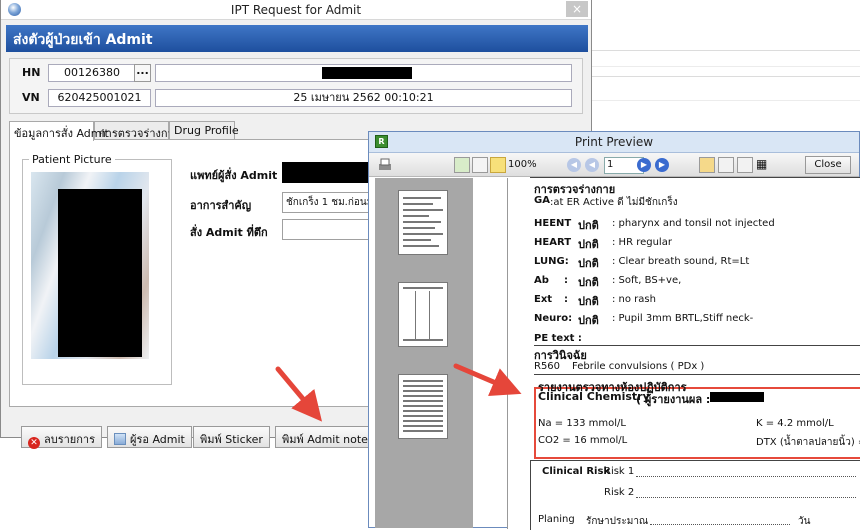 The image size is (860, 530). I want to click on pe-text-label: PE text :, so click(558, 338).